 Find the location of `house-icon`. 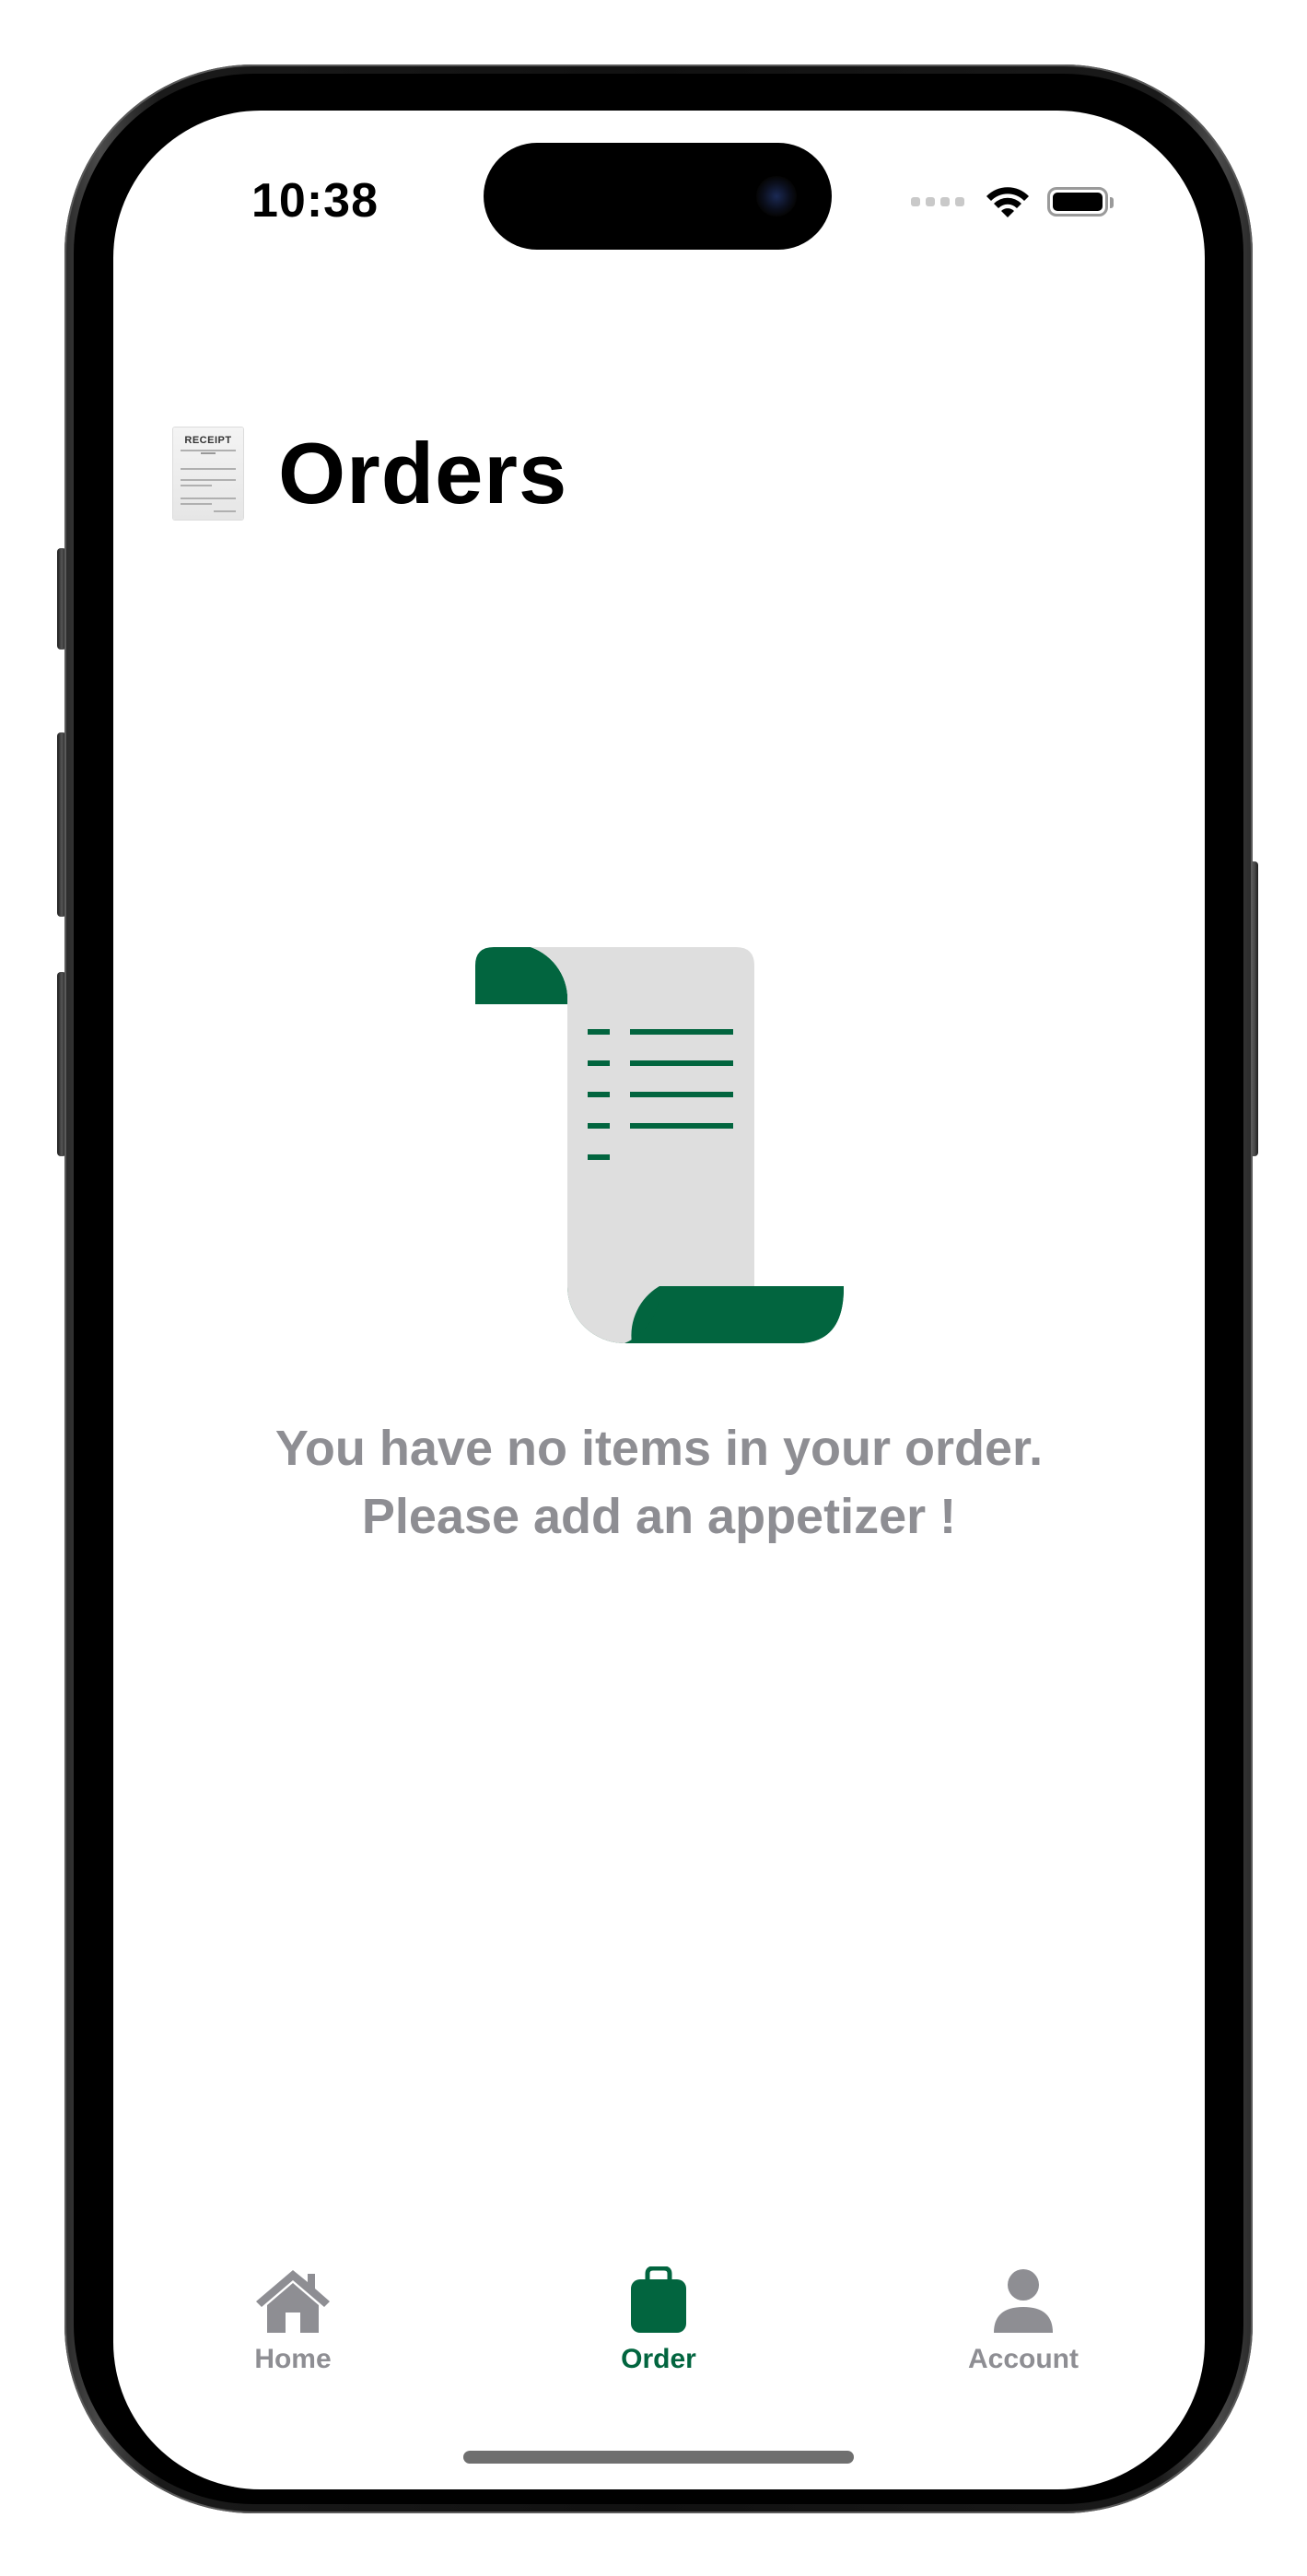

house-icon is located at coordinates (293, 2301).